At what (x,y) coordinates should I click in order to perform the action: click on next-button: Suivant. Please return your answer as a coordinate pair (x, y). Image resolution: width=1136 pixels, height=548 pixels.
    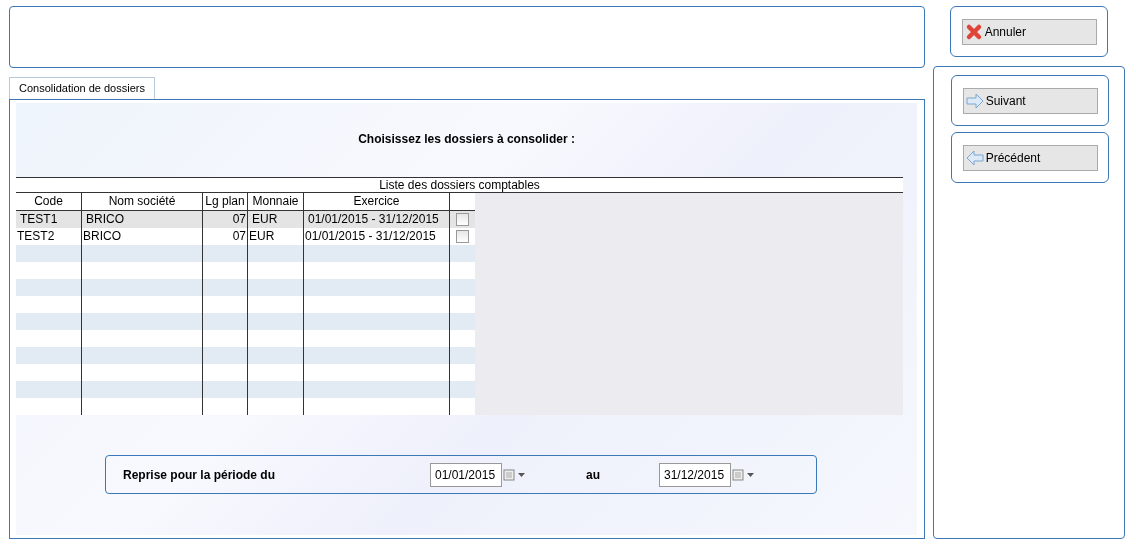
    Looking at the image, I should click on (1030, 100).